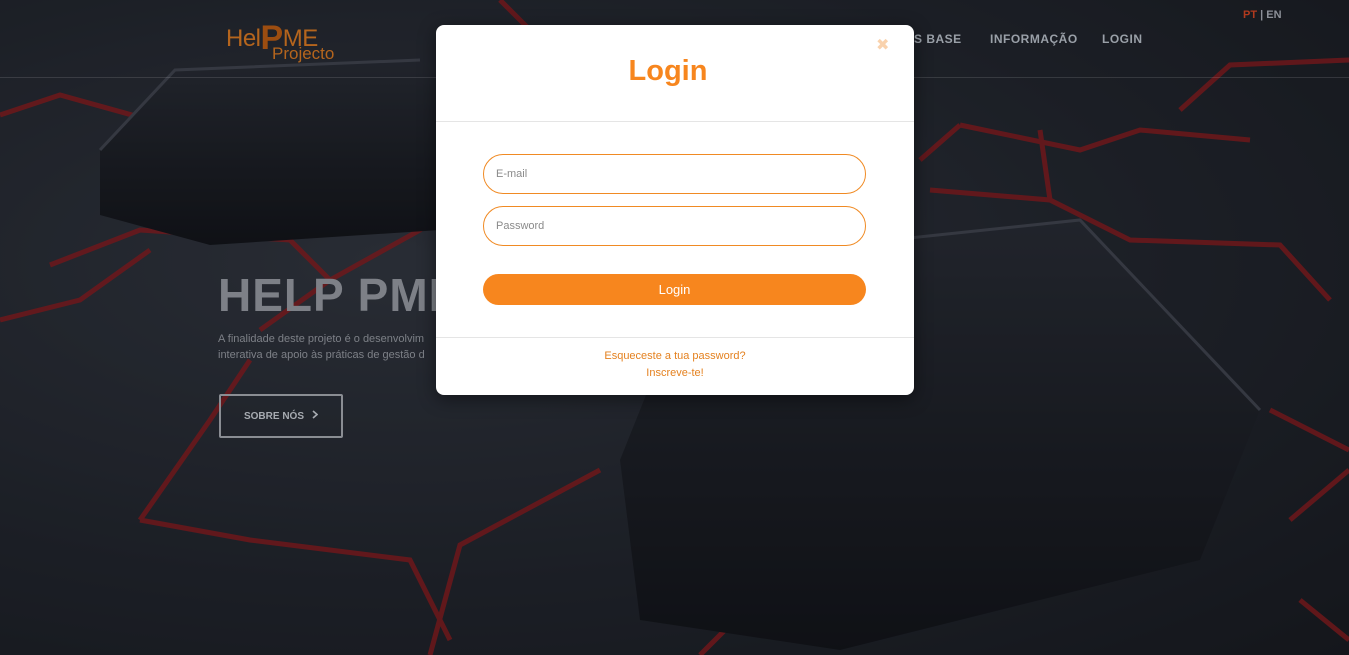 This screenshot has width=1349, height=655. Describe the element at coordinates (674, 289) in the screenshot. I see `login-button: Login` at that location.